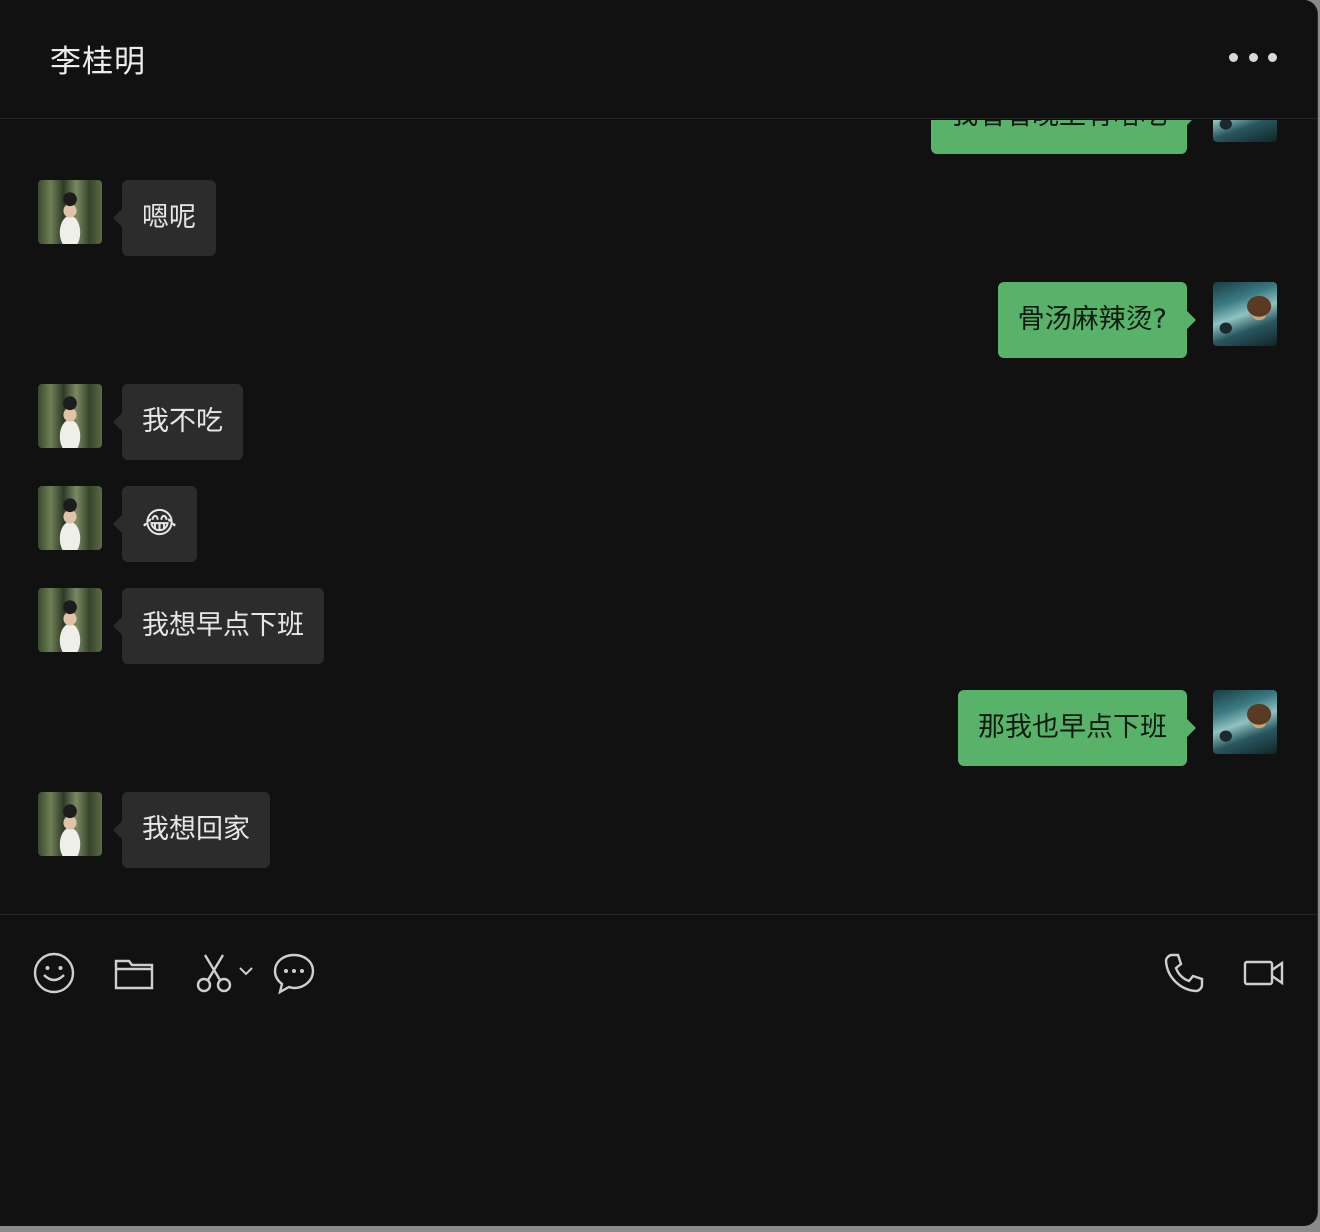  Describe the element at coordinates (246, 971) in the screenshot. I see `chevron-down-icon` at that location.